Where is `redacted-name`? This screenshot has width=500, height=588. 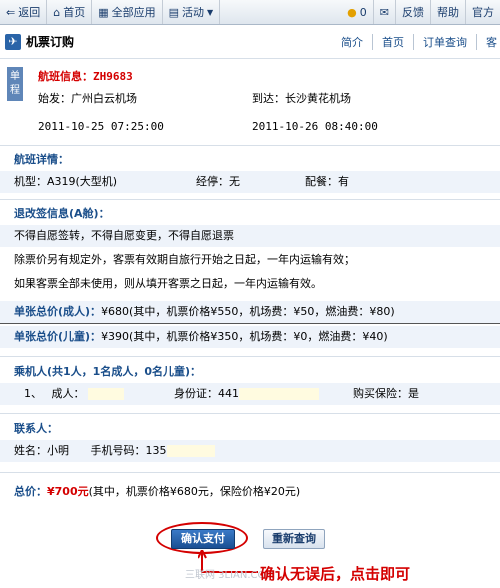 redacted-name is located at coordinates (106, 394).